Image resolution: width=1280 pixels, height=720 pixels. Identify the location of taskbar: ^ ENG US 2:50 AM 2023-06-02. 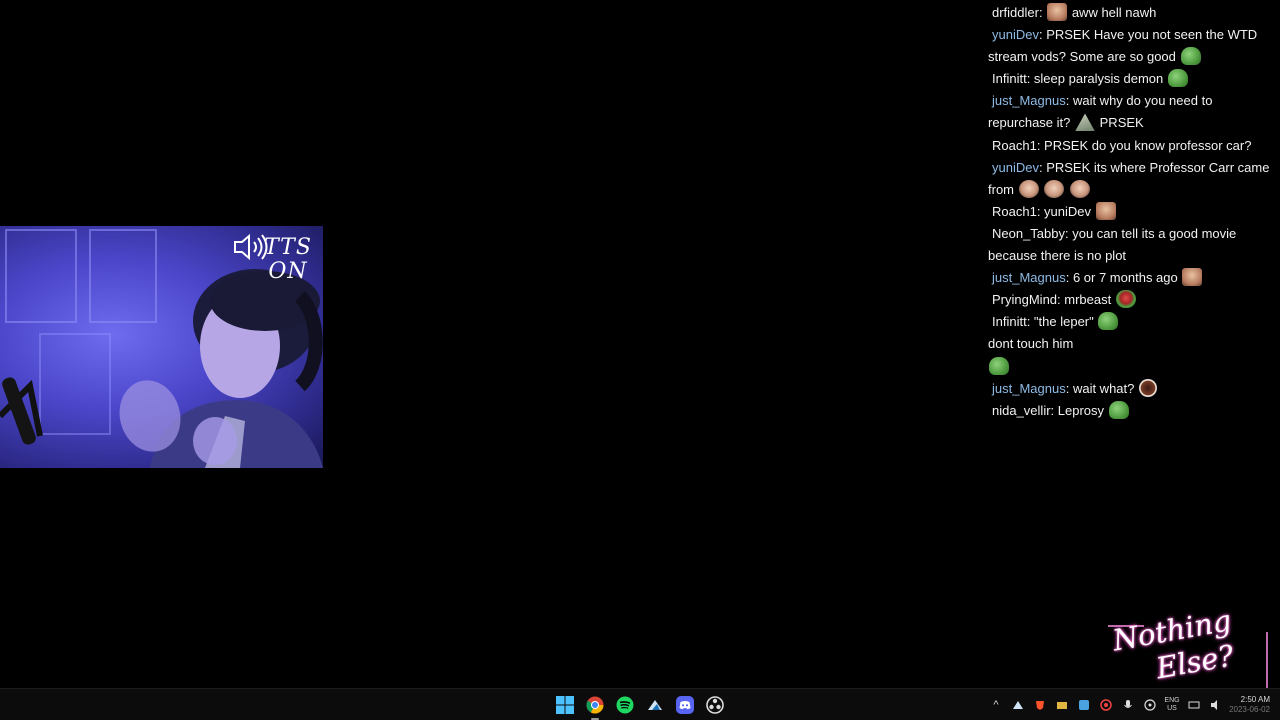
(640, 704).